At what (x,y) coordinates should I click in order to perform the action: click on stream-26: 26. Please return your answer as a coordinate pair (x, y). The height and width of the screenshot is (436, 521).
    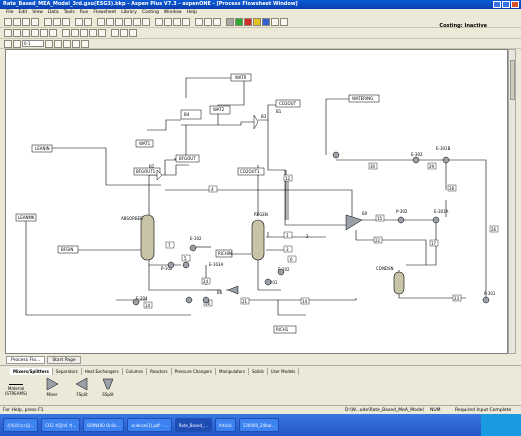
    Looking at the image, I should click on (494, 229).